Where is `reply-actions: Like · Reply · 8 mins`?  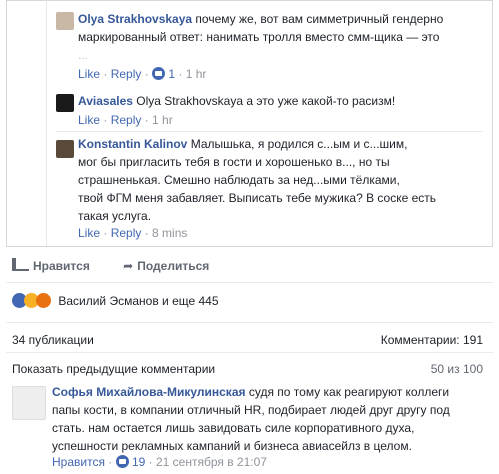 reply-actions: Like · Reply · 8 mins is located at coordinates (133, 233).